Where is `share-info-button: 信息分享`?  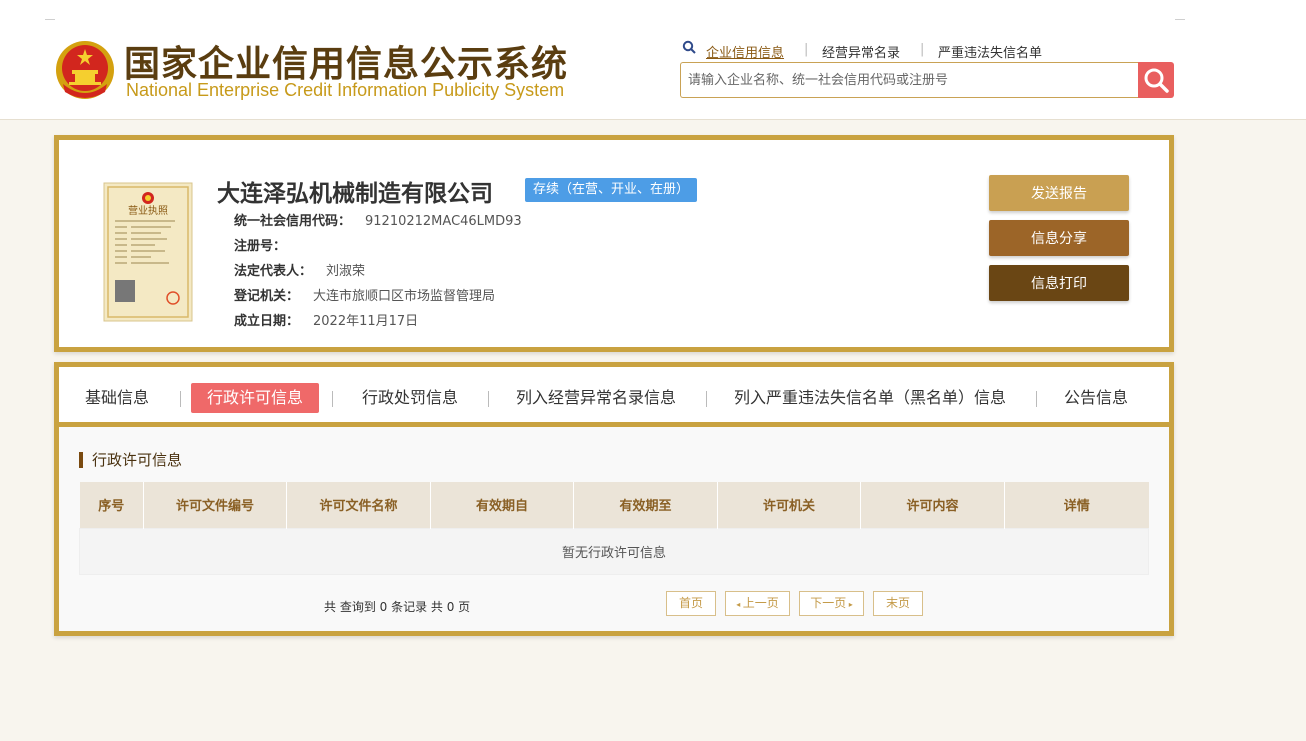 share-info-button: 信息分享 is located at coordinates (1059, 238).